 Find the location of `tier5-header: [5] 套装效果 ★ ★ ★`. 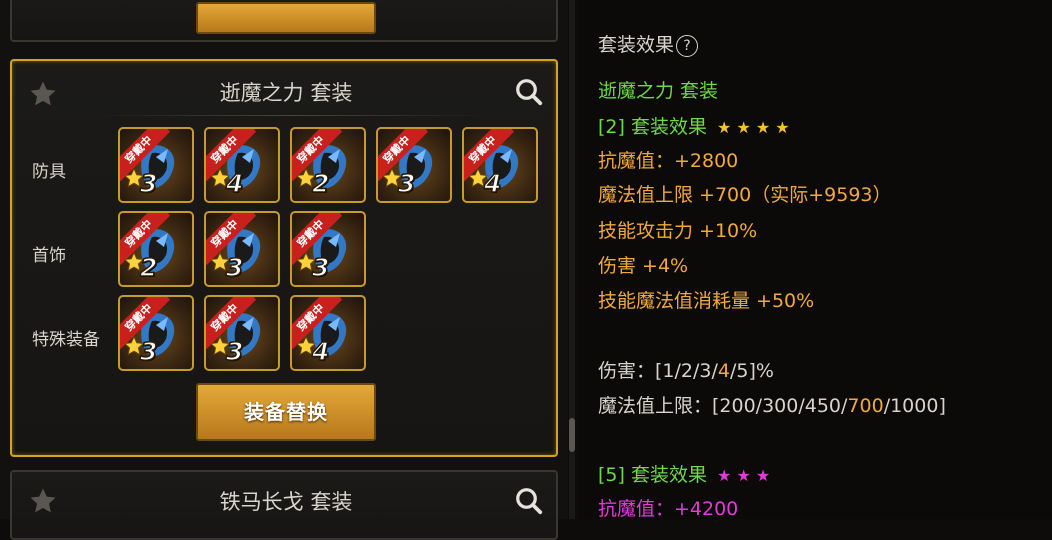

tier5-header: [5] 套装效果 ★ ★ ★ is located at coordinates (684, 473).